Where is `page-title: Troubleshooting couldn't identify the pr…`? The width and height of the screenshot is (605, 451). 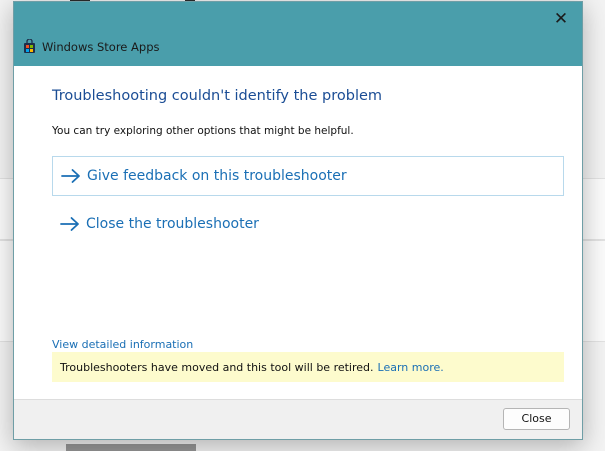 page-title: Troubleshooting couldn't identify the pr… is located at coordinates (217, 96).